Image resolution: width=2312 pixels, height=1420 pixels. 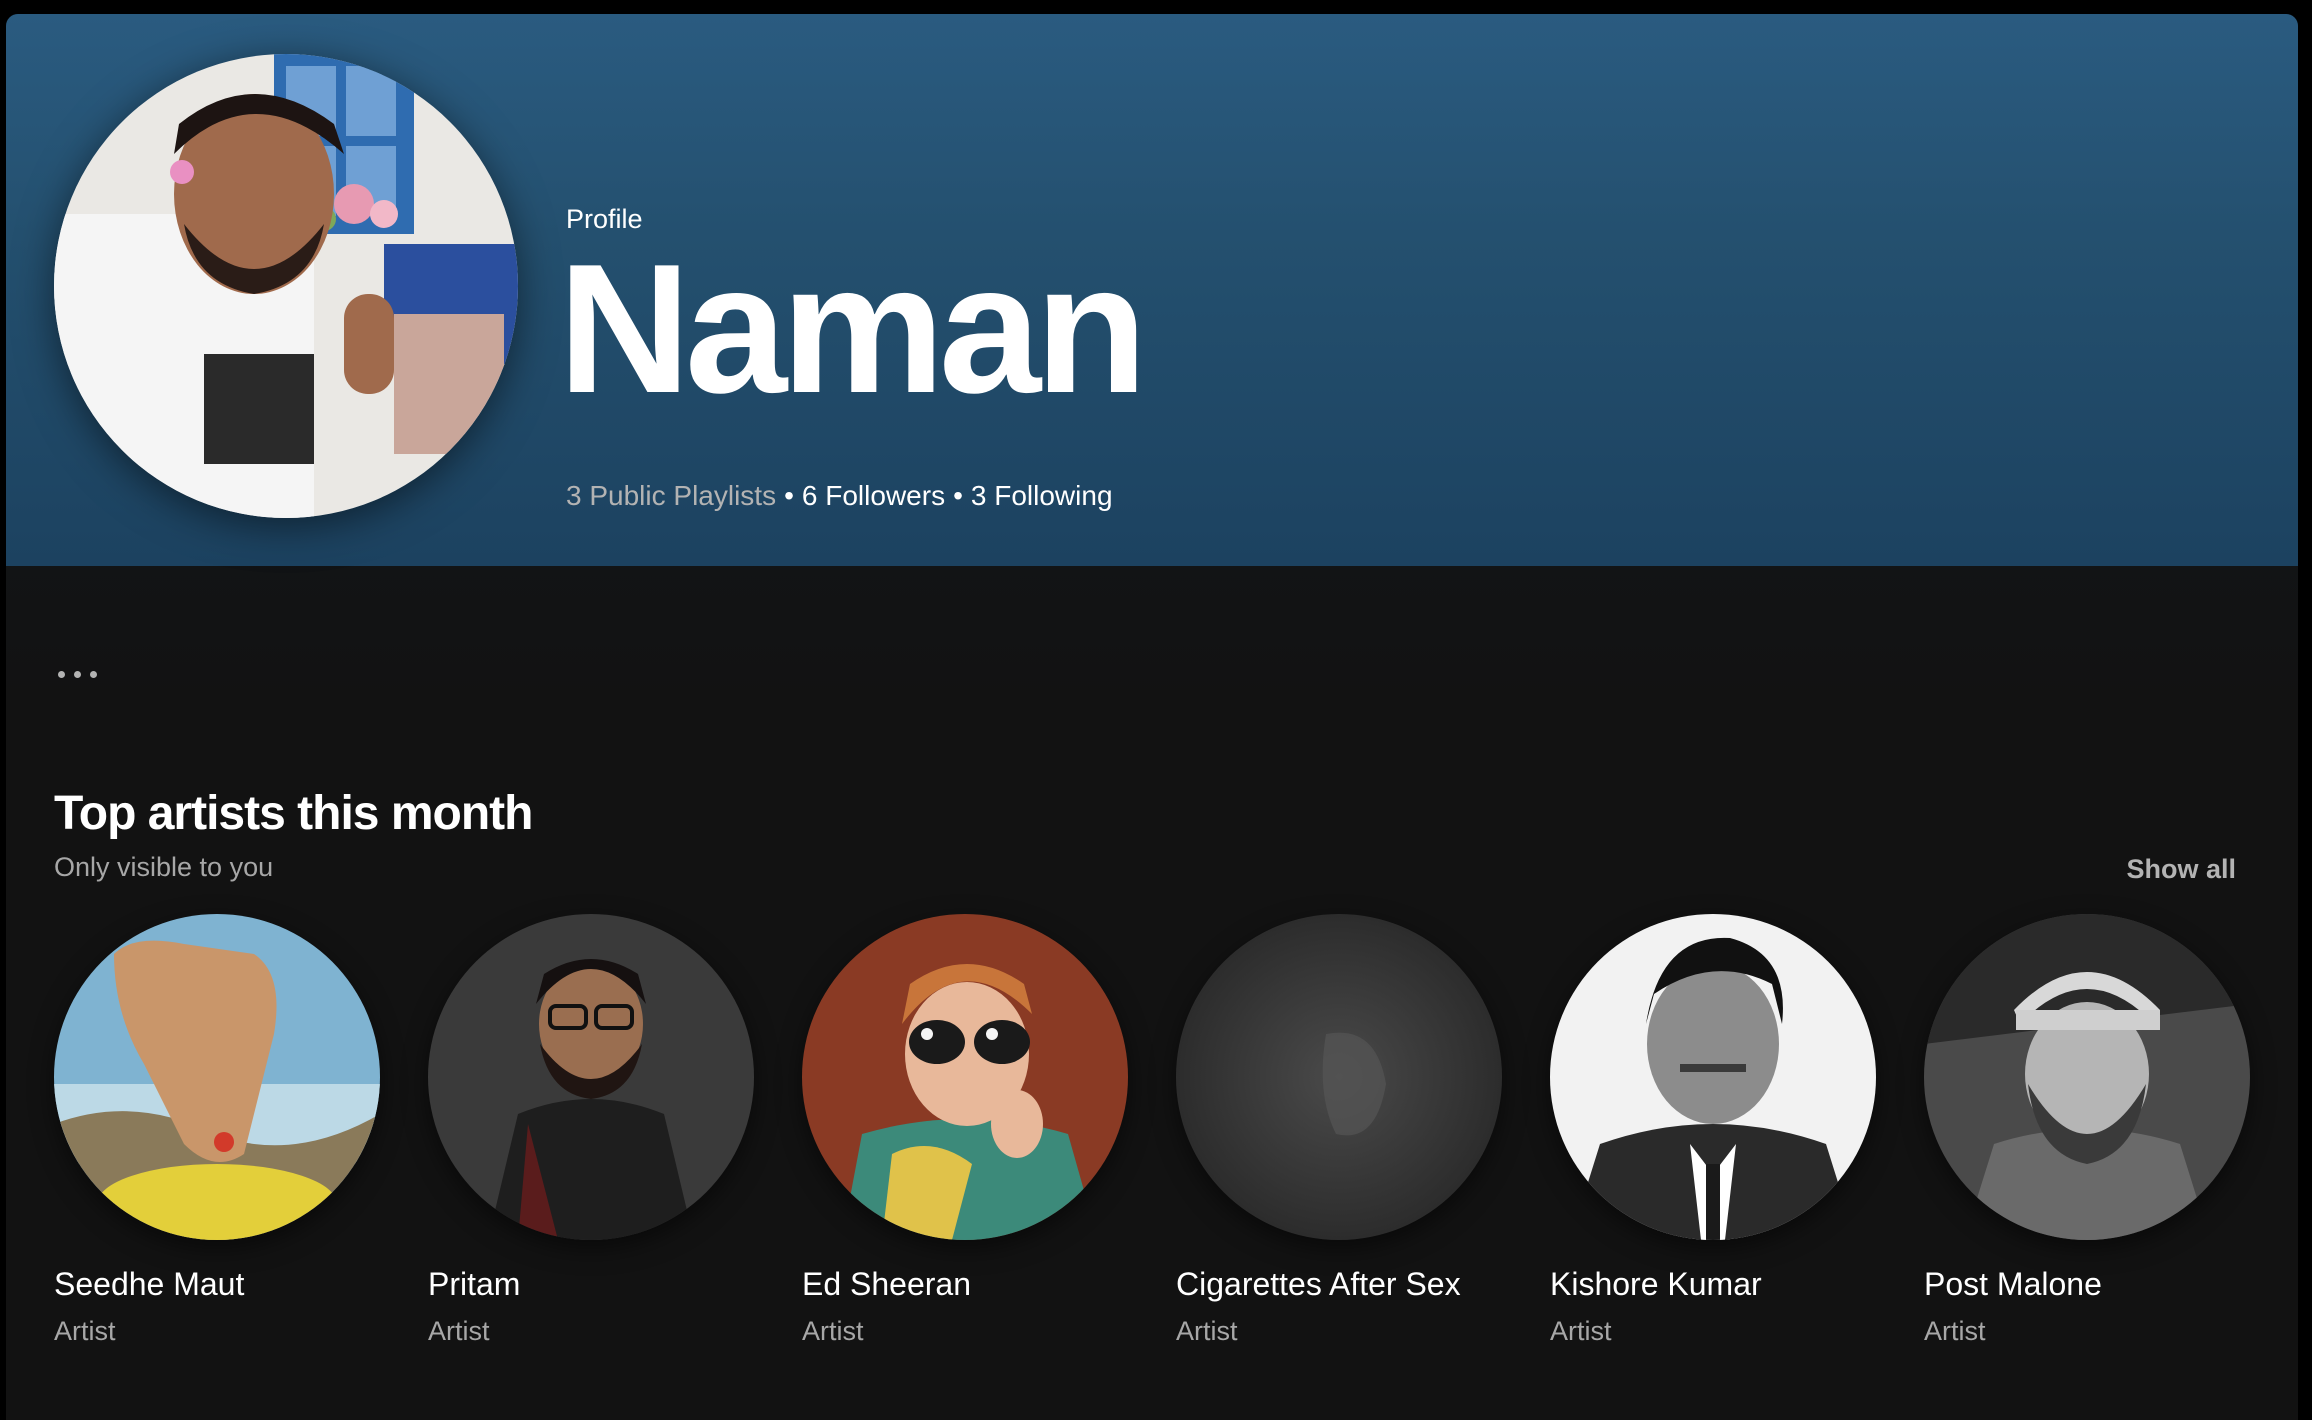 I want to click on artist-name: Ed Sheeran, so click(x=886, y=1284).